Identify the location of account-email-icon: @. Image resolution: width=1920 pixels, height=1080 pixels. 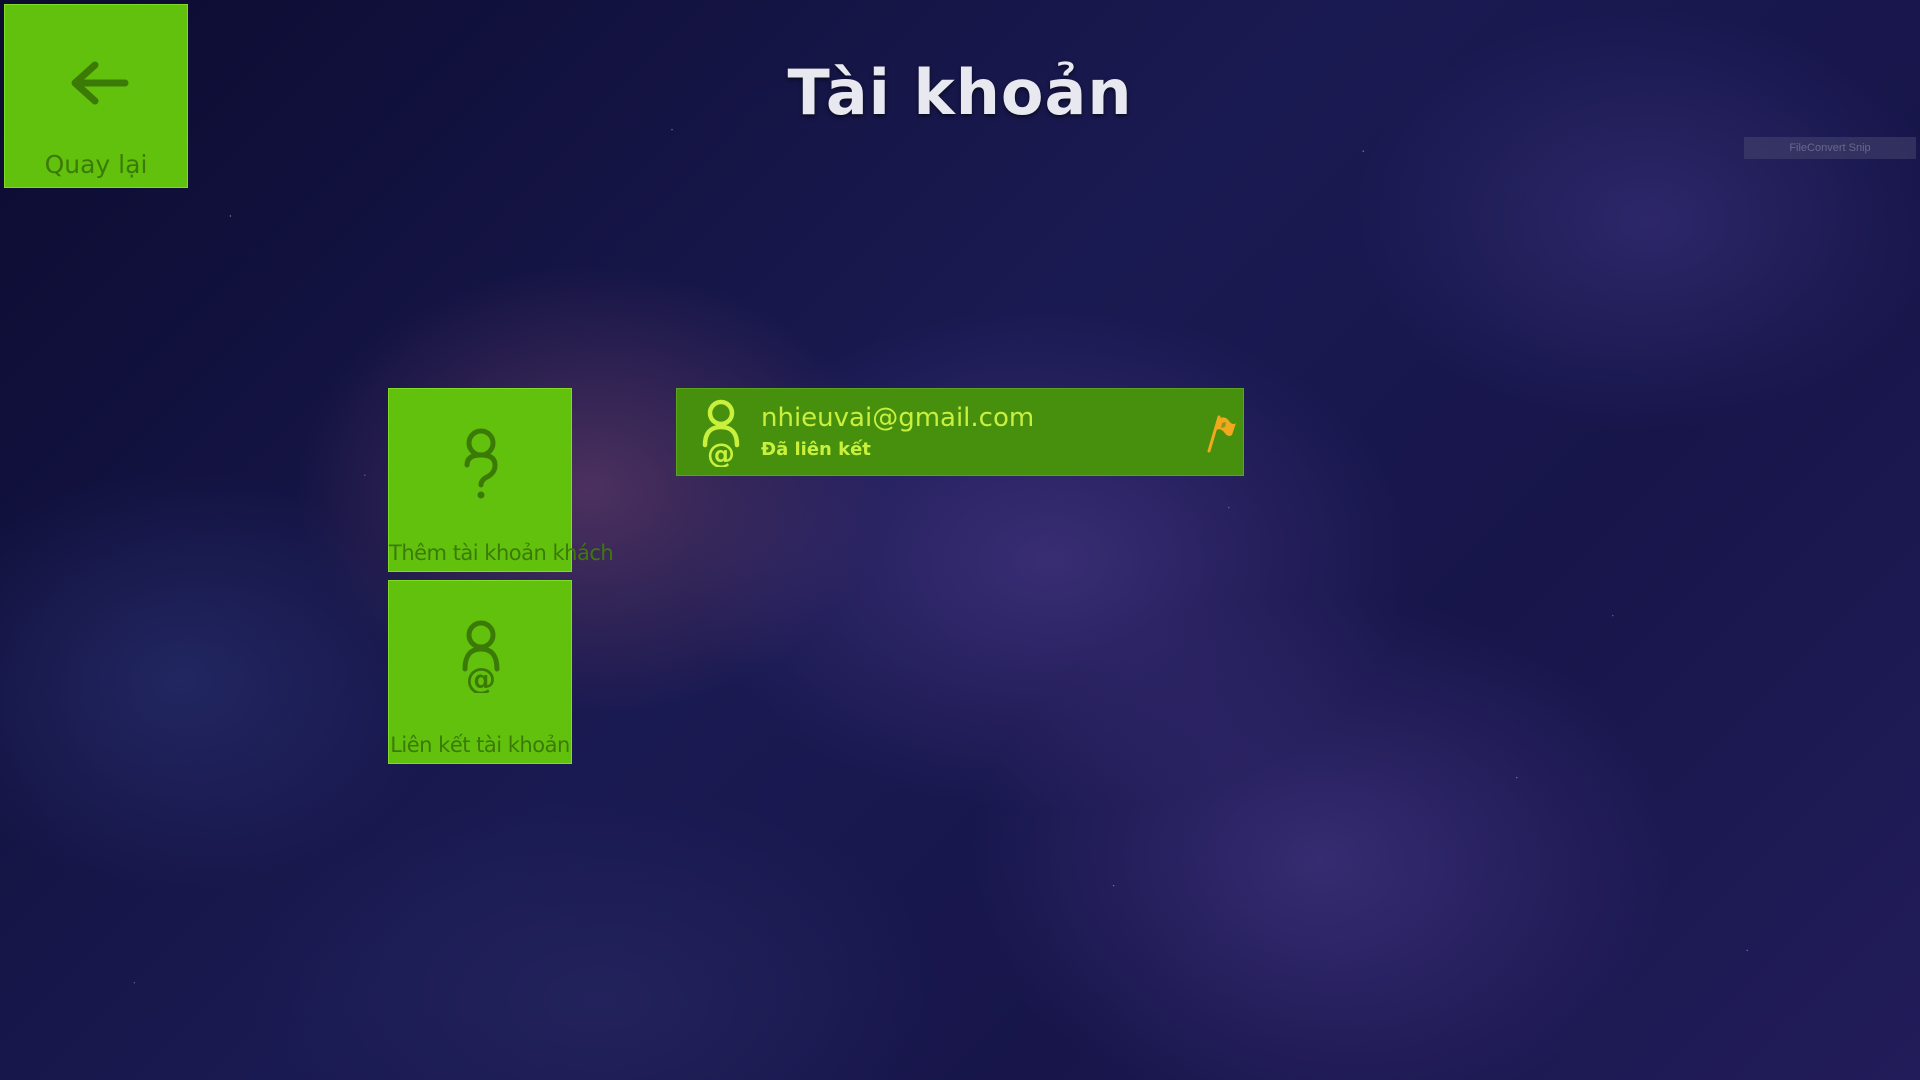
(721, 433).